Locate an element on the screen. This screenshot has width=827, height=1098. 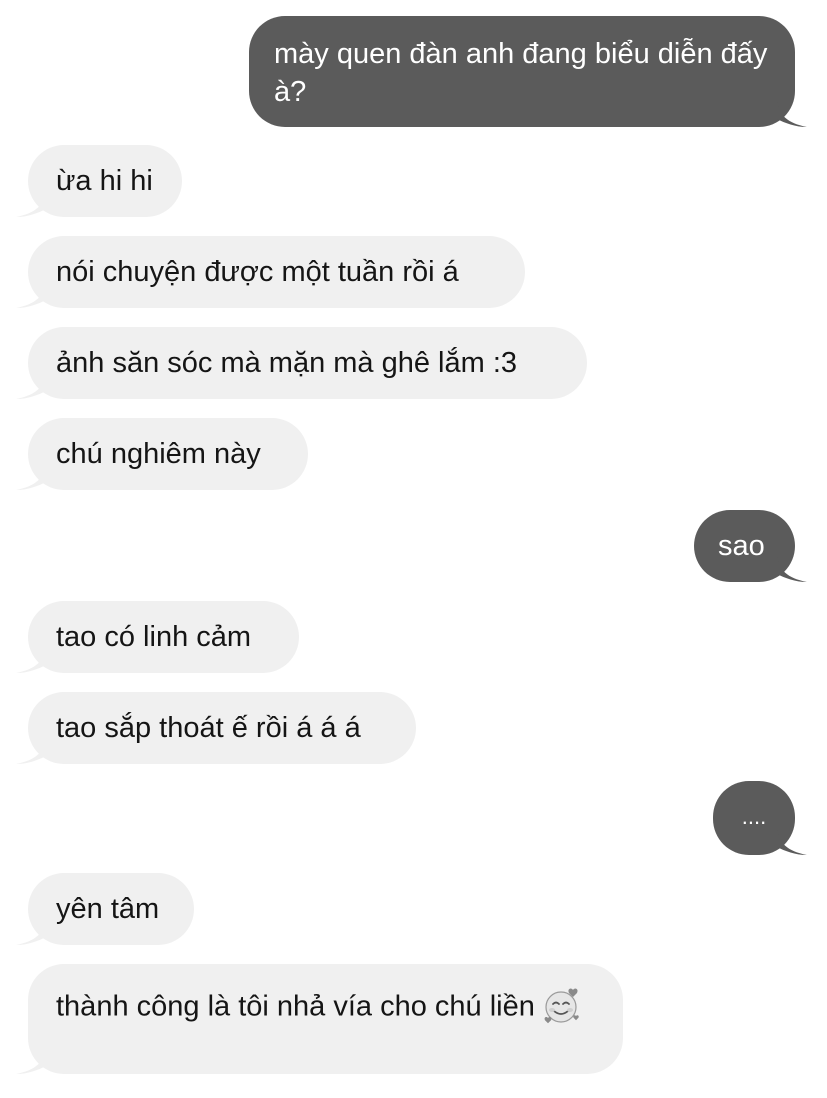
message-bubble-received: chú nghiêm này is located at coordinates (162, 454).